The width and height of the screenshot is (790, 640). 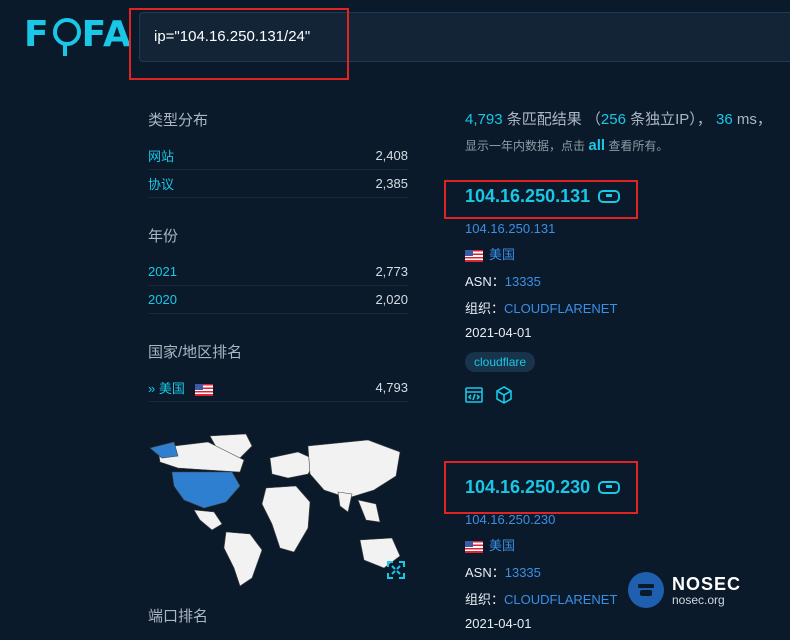 I want to click on cube-icon, so click(x=504, y=395).